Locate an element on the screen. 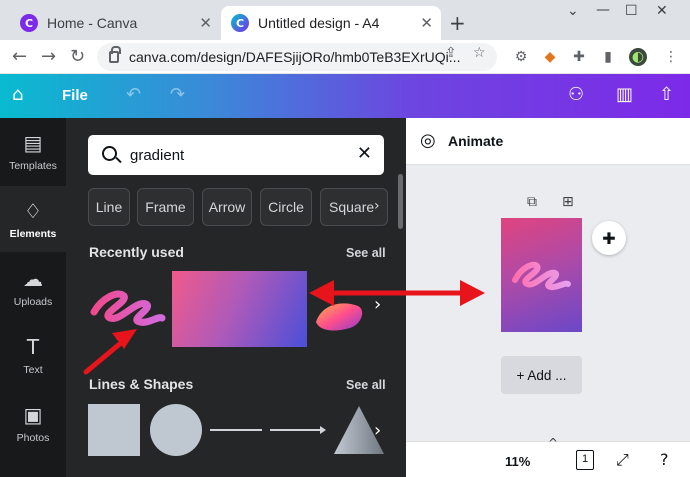 The height and width of the screenshot is (477, 690). browser-tab-design: C Untitled design - A4 ✕ is located at coordinates (331, 23).